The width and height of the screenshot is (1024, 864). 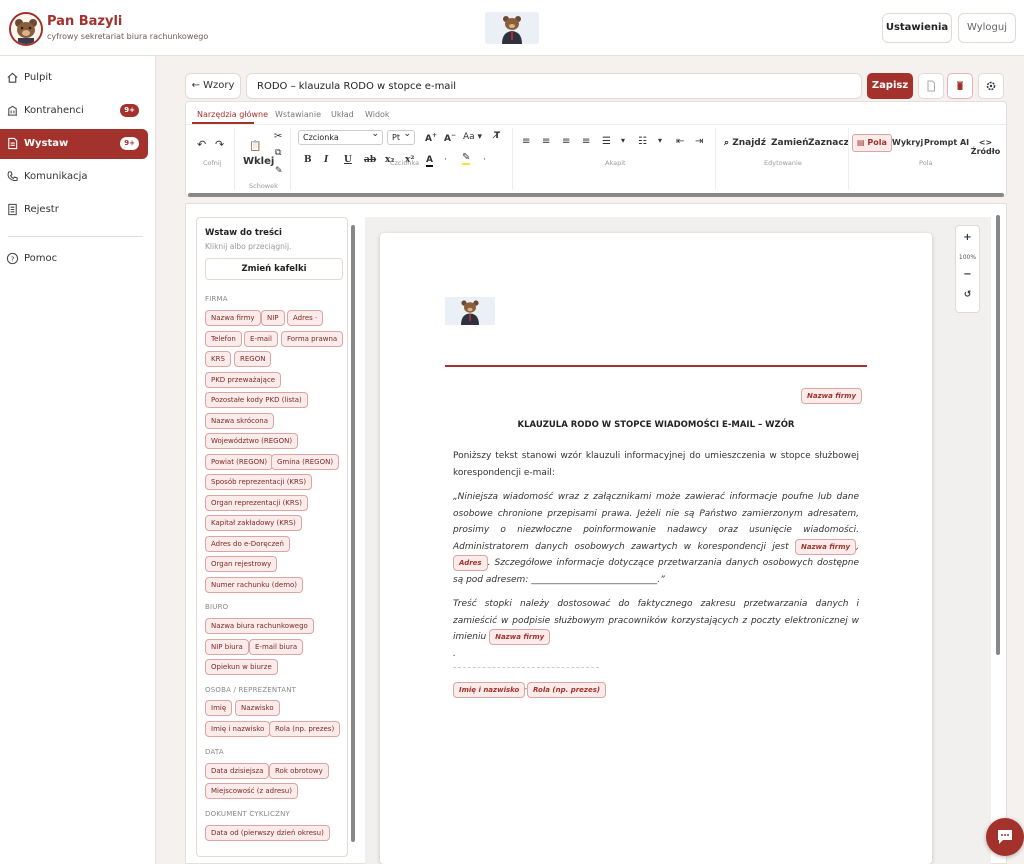 What do you see at coordinates (566, 141) in the screenshot?
I see `align-right-icon: ≡` at bounding box center [566, 141].